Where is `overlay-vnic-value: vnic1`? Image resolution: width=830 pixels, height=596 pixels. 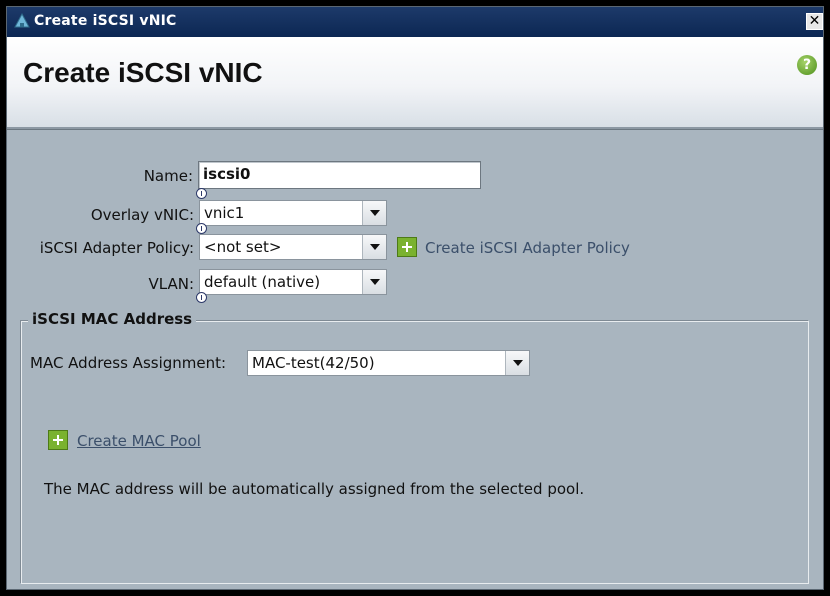 overlay-vnic-value: vnic1 is located at coordinates (224, 213).